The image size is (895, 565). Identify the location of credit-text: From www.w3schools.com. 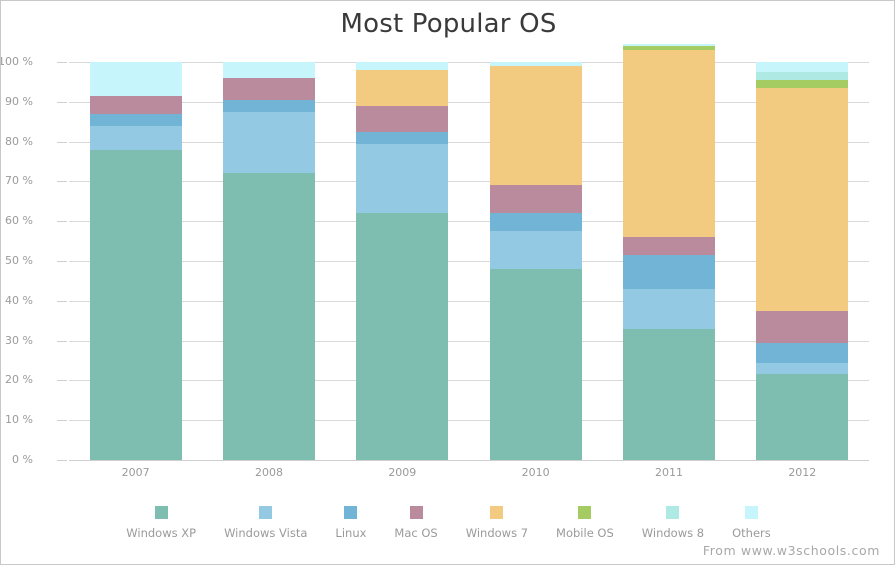
(791, 550).